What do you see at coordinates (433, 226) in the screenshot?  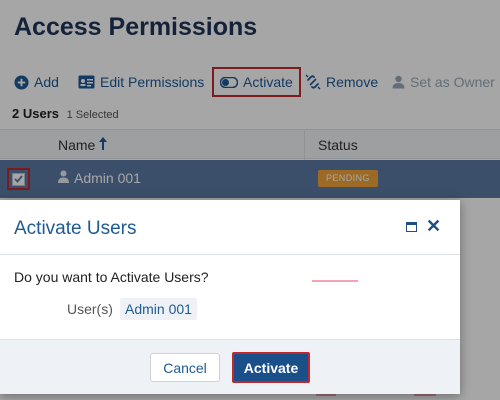 I see `close-icon: ✕` at bounding box center [433, 226].